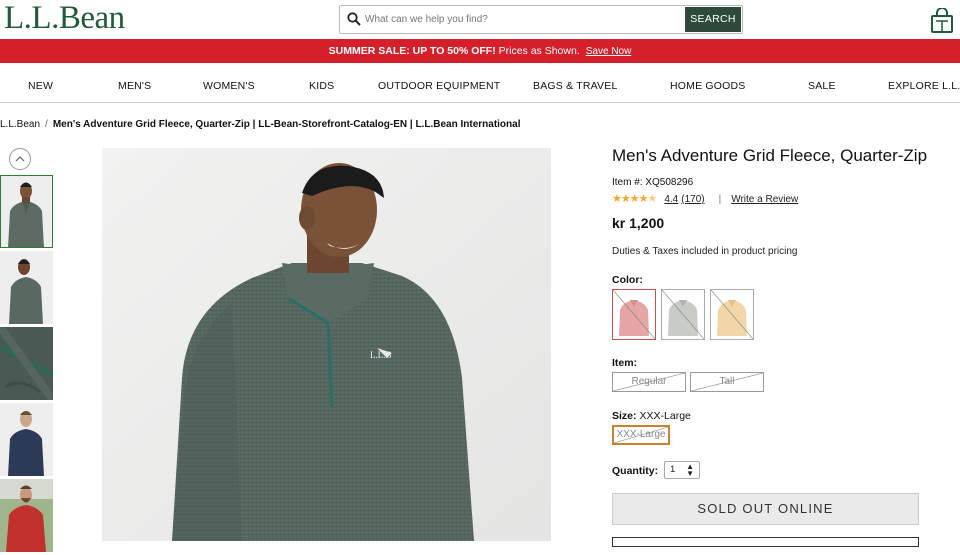 This screenshot has width=960, height=555. I want to click on thumbnail-fabric-detail, so click(26, 363).